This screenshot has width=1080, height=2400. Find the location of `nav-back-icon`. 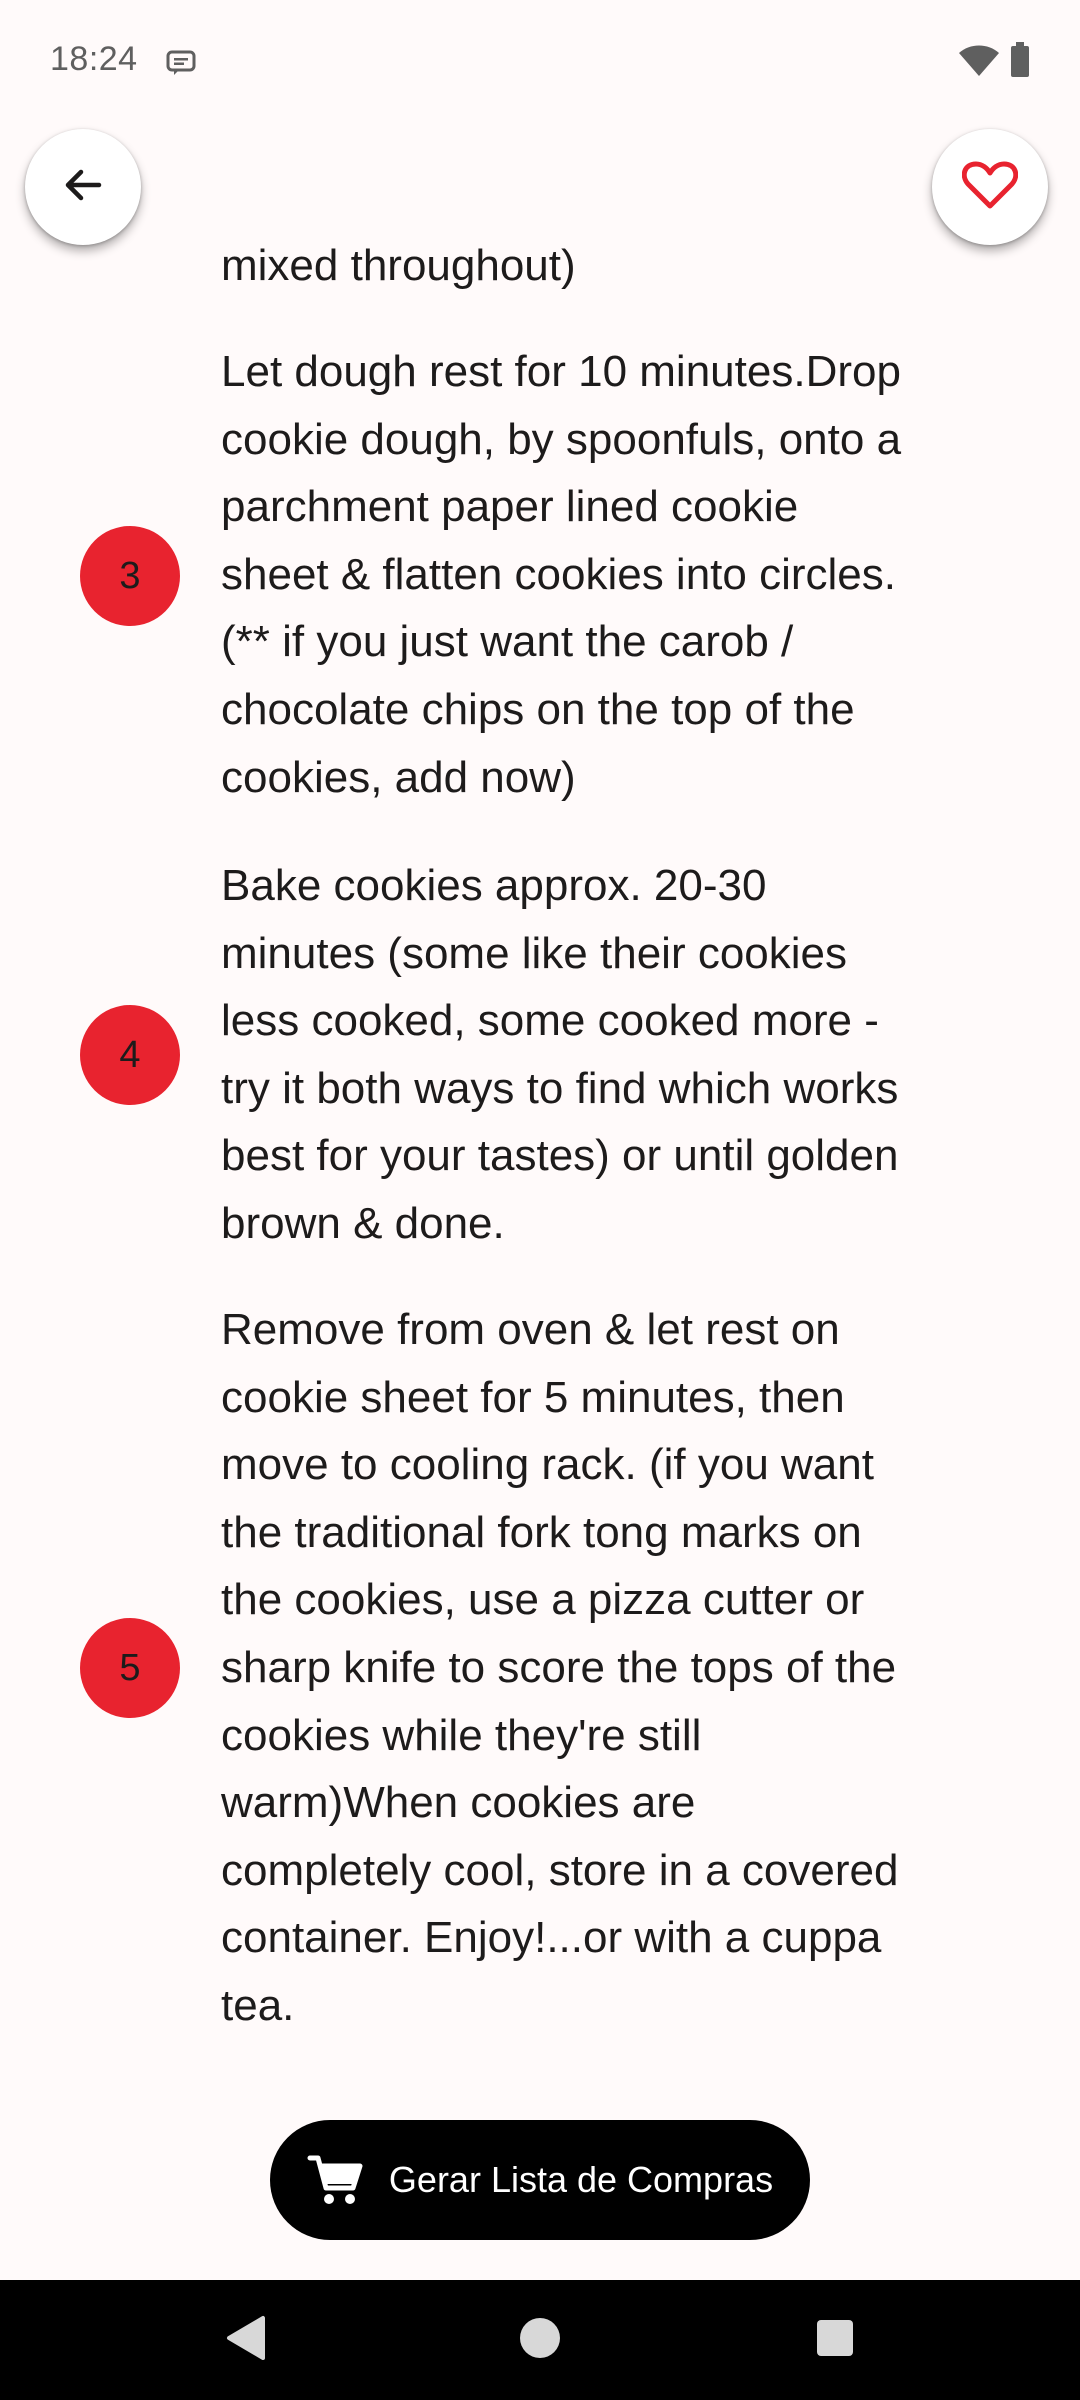

nav-back-icon is located at coordinates (245, 2340).